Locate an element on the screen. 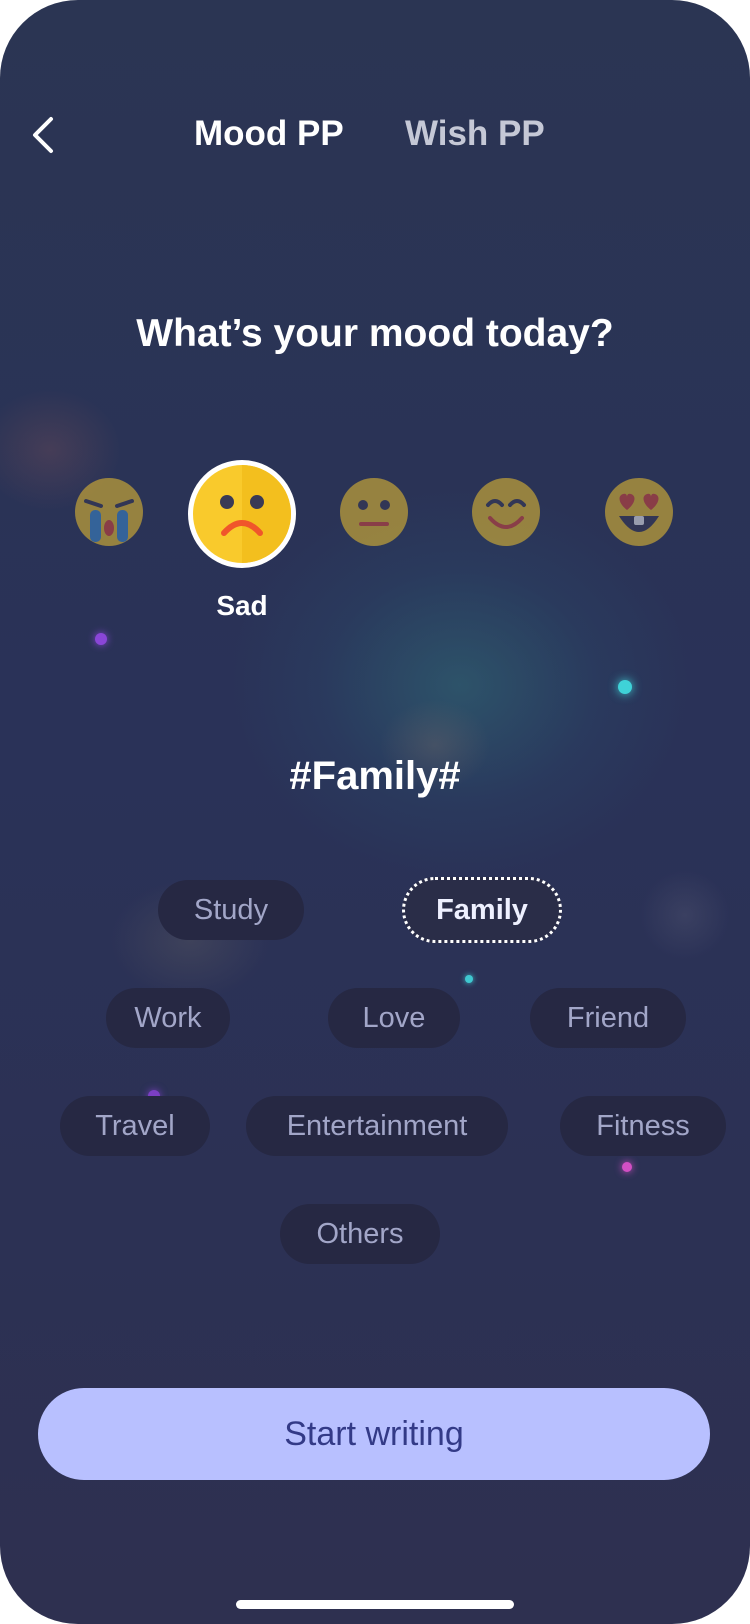 This screenshot has width=750, height=1624. start-writing-button: Start writing is located at coordinates (374, 1434).